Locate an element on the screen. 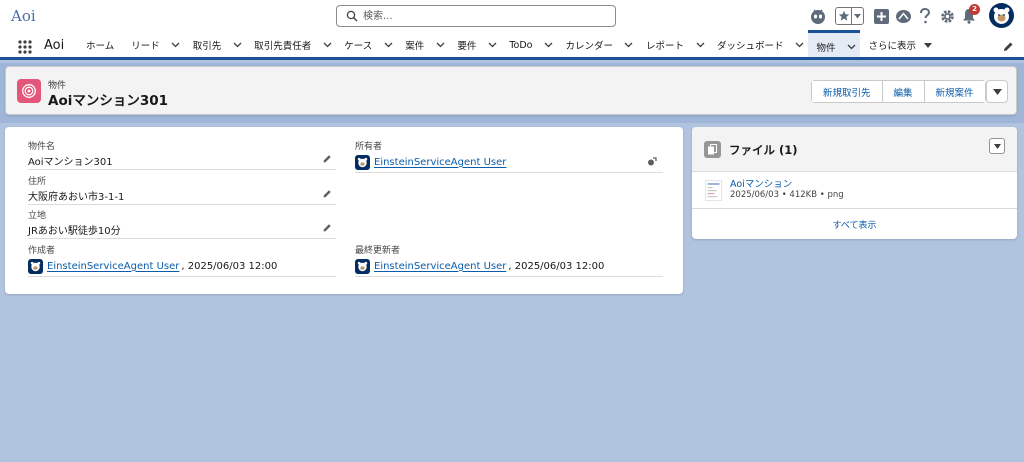  help-icon is located at coordinates (925, 16).